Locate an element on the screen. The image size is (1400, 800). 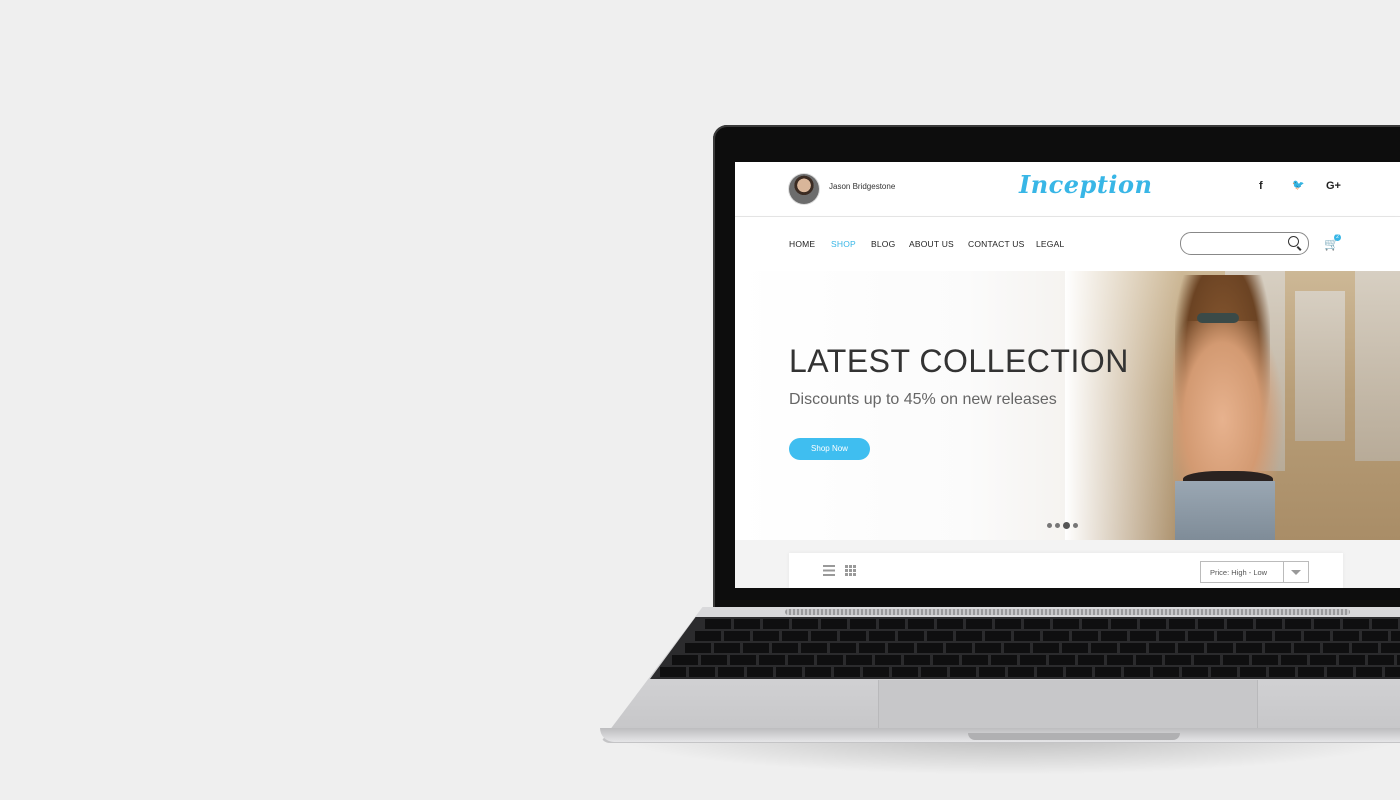
keyboard is located at coordinates (1025, 648).